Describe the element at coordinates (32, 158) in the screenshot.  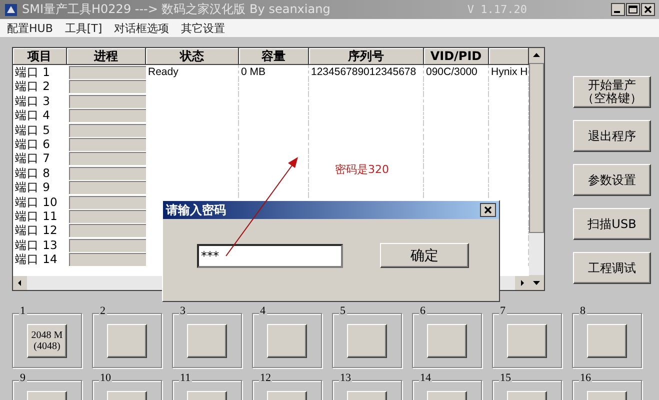
I see `port-cell: 端口 7` at that location.